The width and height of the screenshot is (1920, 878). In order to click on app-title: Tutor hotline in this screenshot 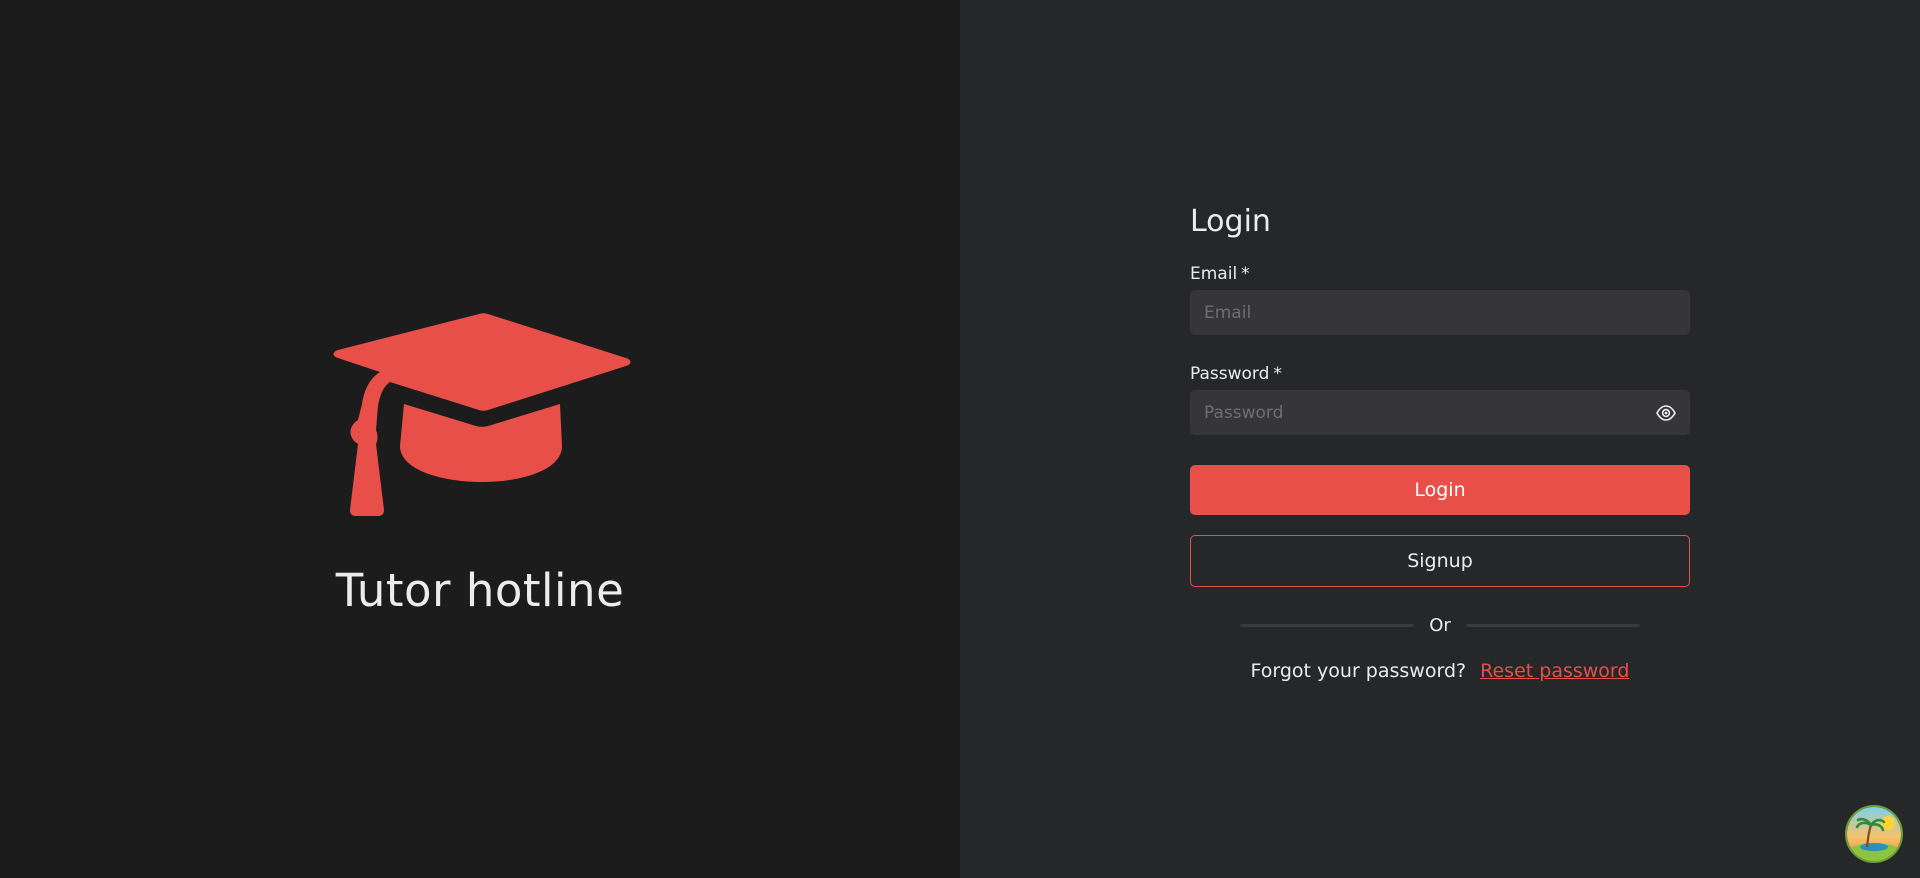, I will do `click(480, 590)`.